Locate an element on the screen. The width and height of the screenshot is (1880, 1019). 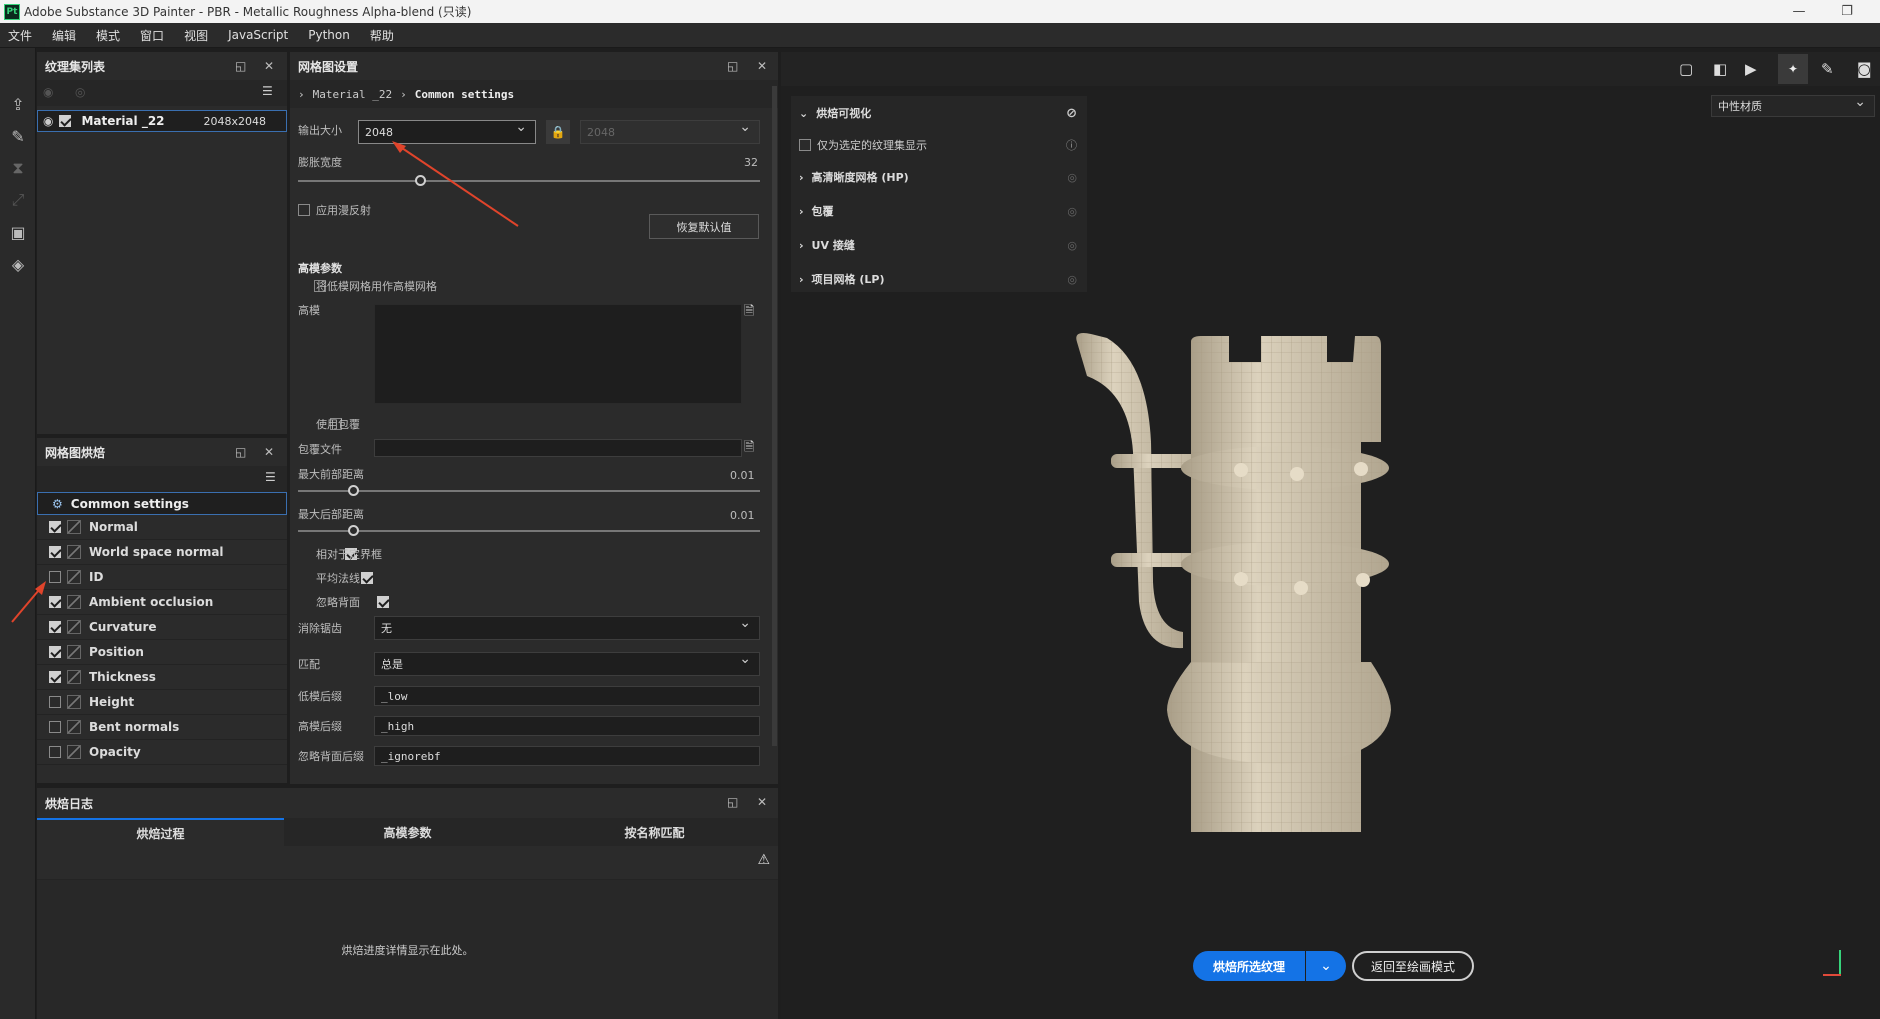
cage-file-input is located at coordinates (558, 448).